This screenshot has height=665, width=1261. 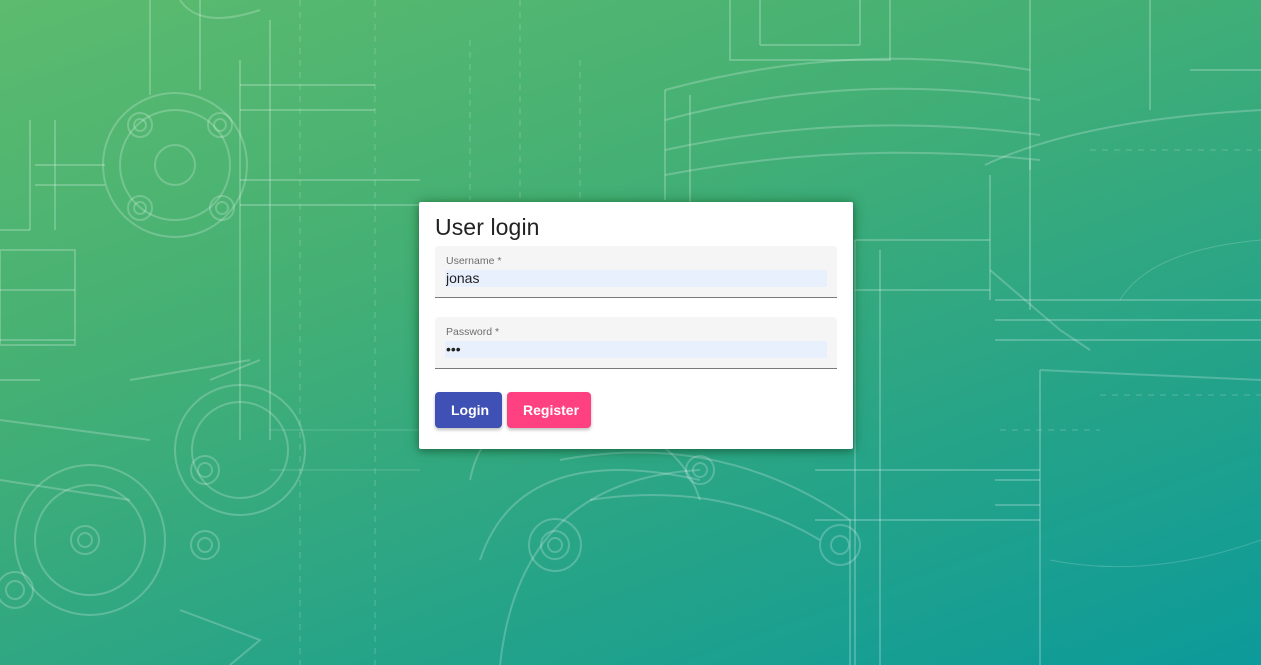 I want to click on page-title: User login, so click(x=487, y=227).